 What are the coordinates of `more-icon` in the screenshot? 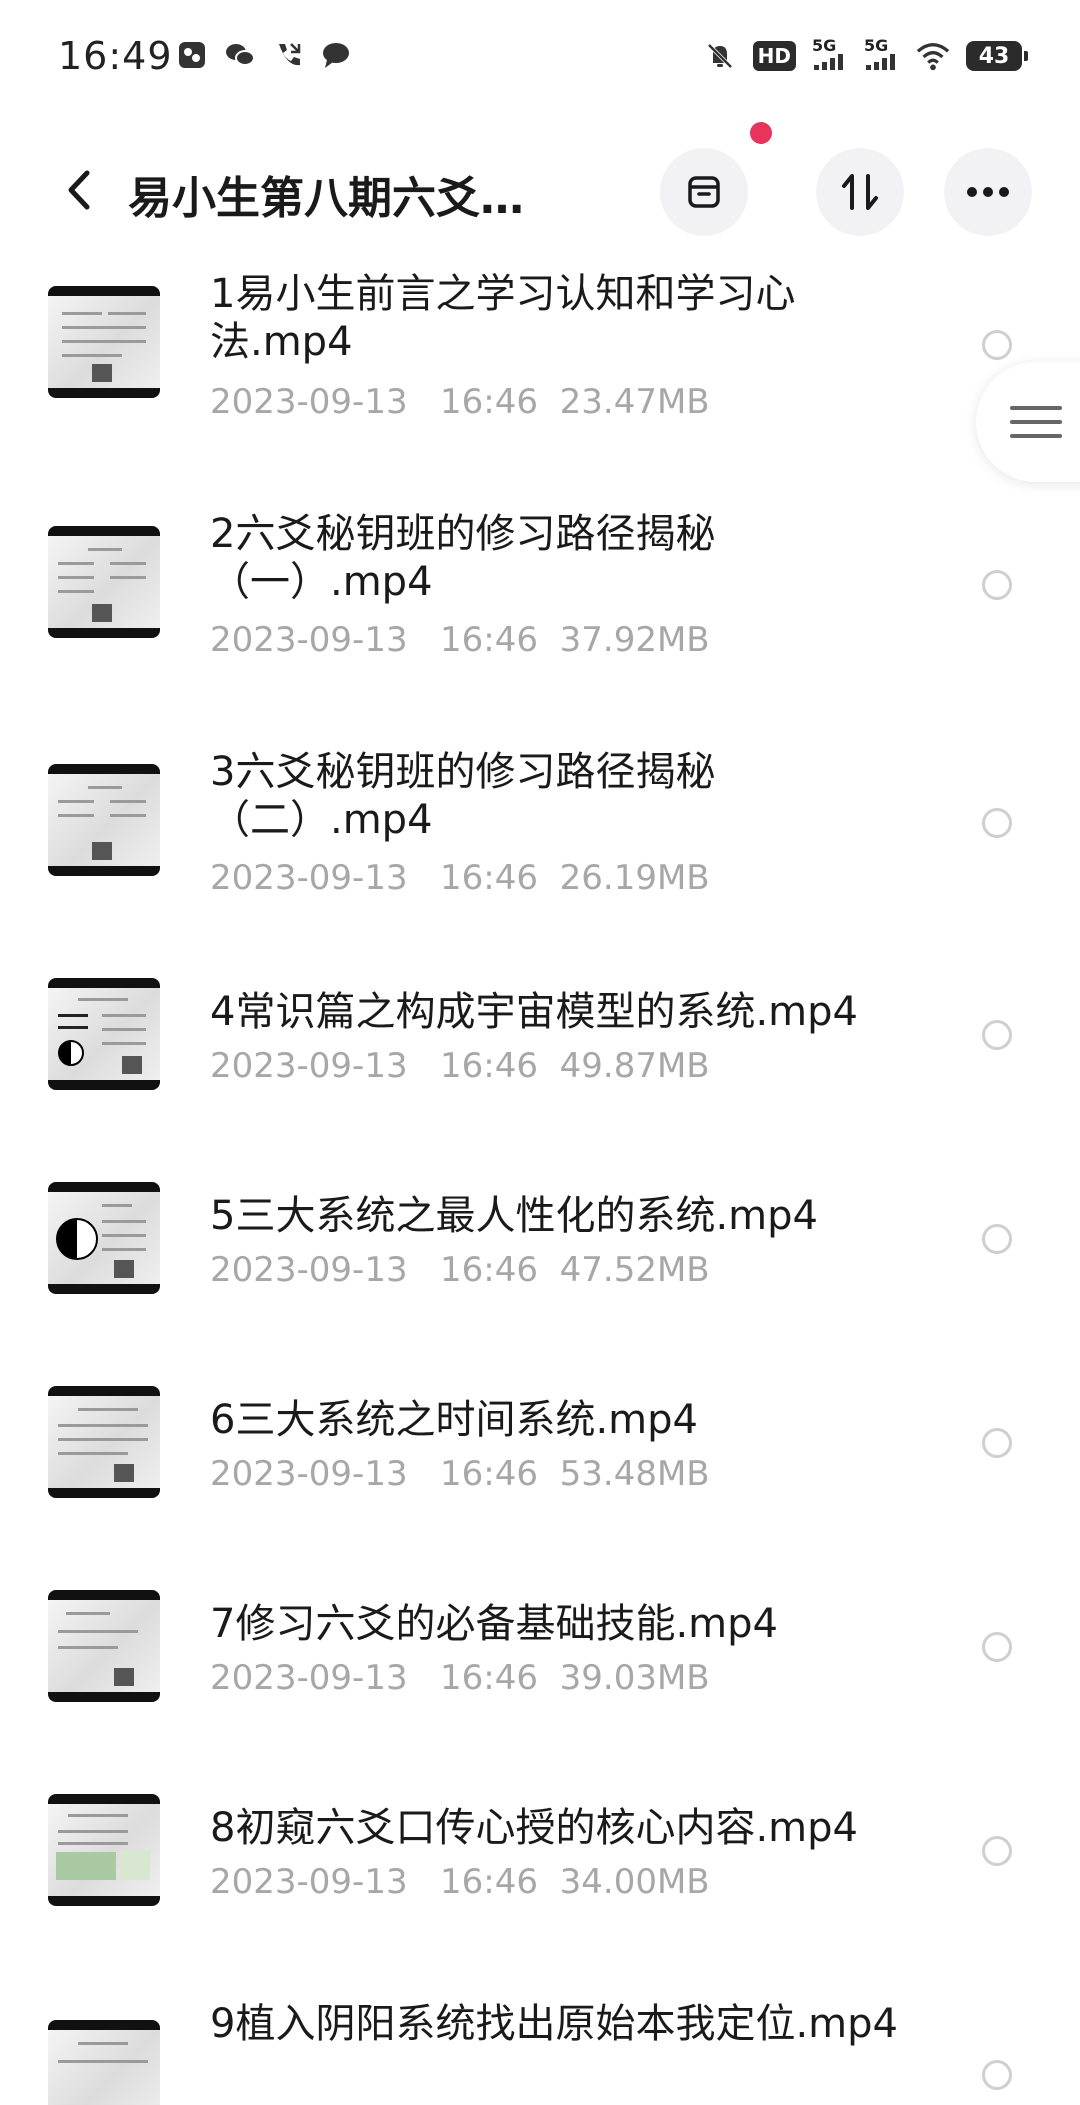 It's located at (988, 192).